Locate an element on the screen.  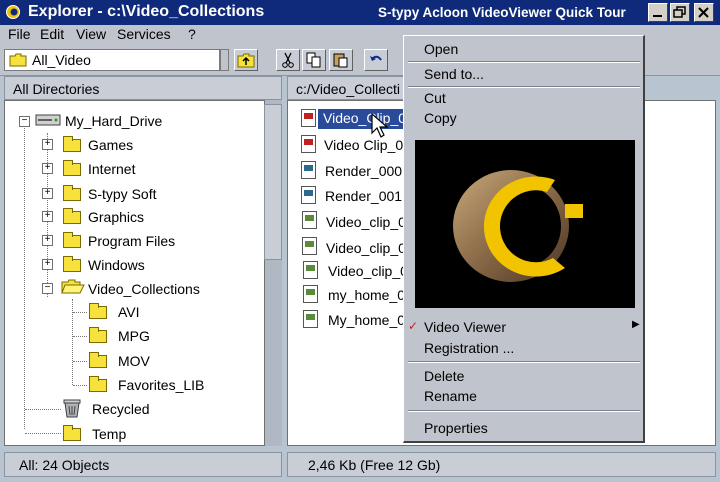
left-scrollbar-thumb is located at coordinates (273, 182).